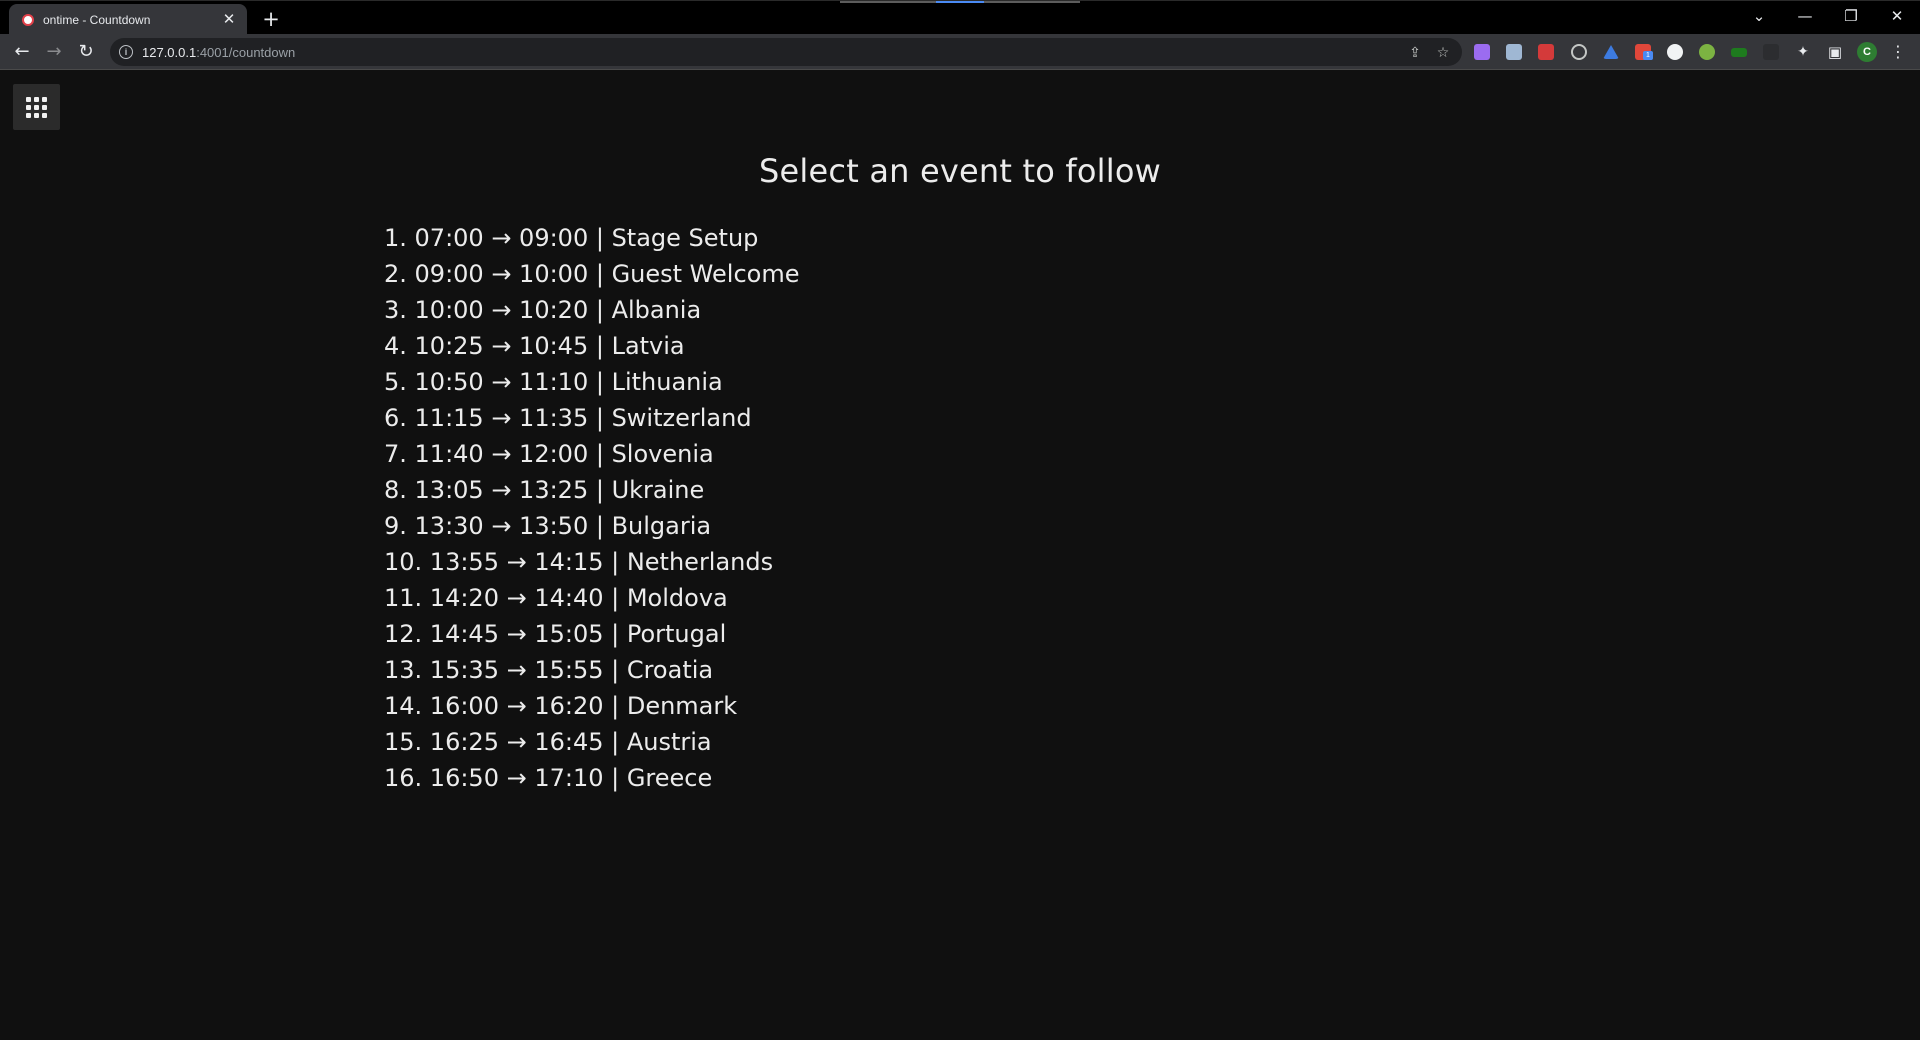 This screenshot has height=1040, width=1920. What do you see at coordinates (1546, 52) in the screenshot?
I see `extension-red-icon` at bounding box center [1546, 52].